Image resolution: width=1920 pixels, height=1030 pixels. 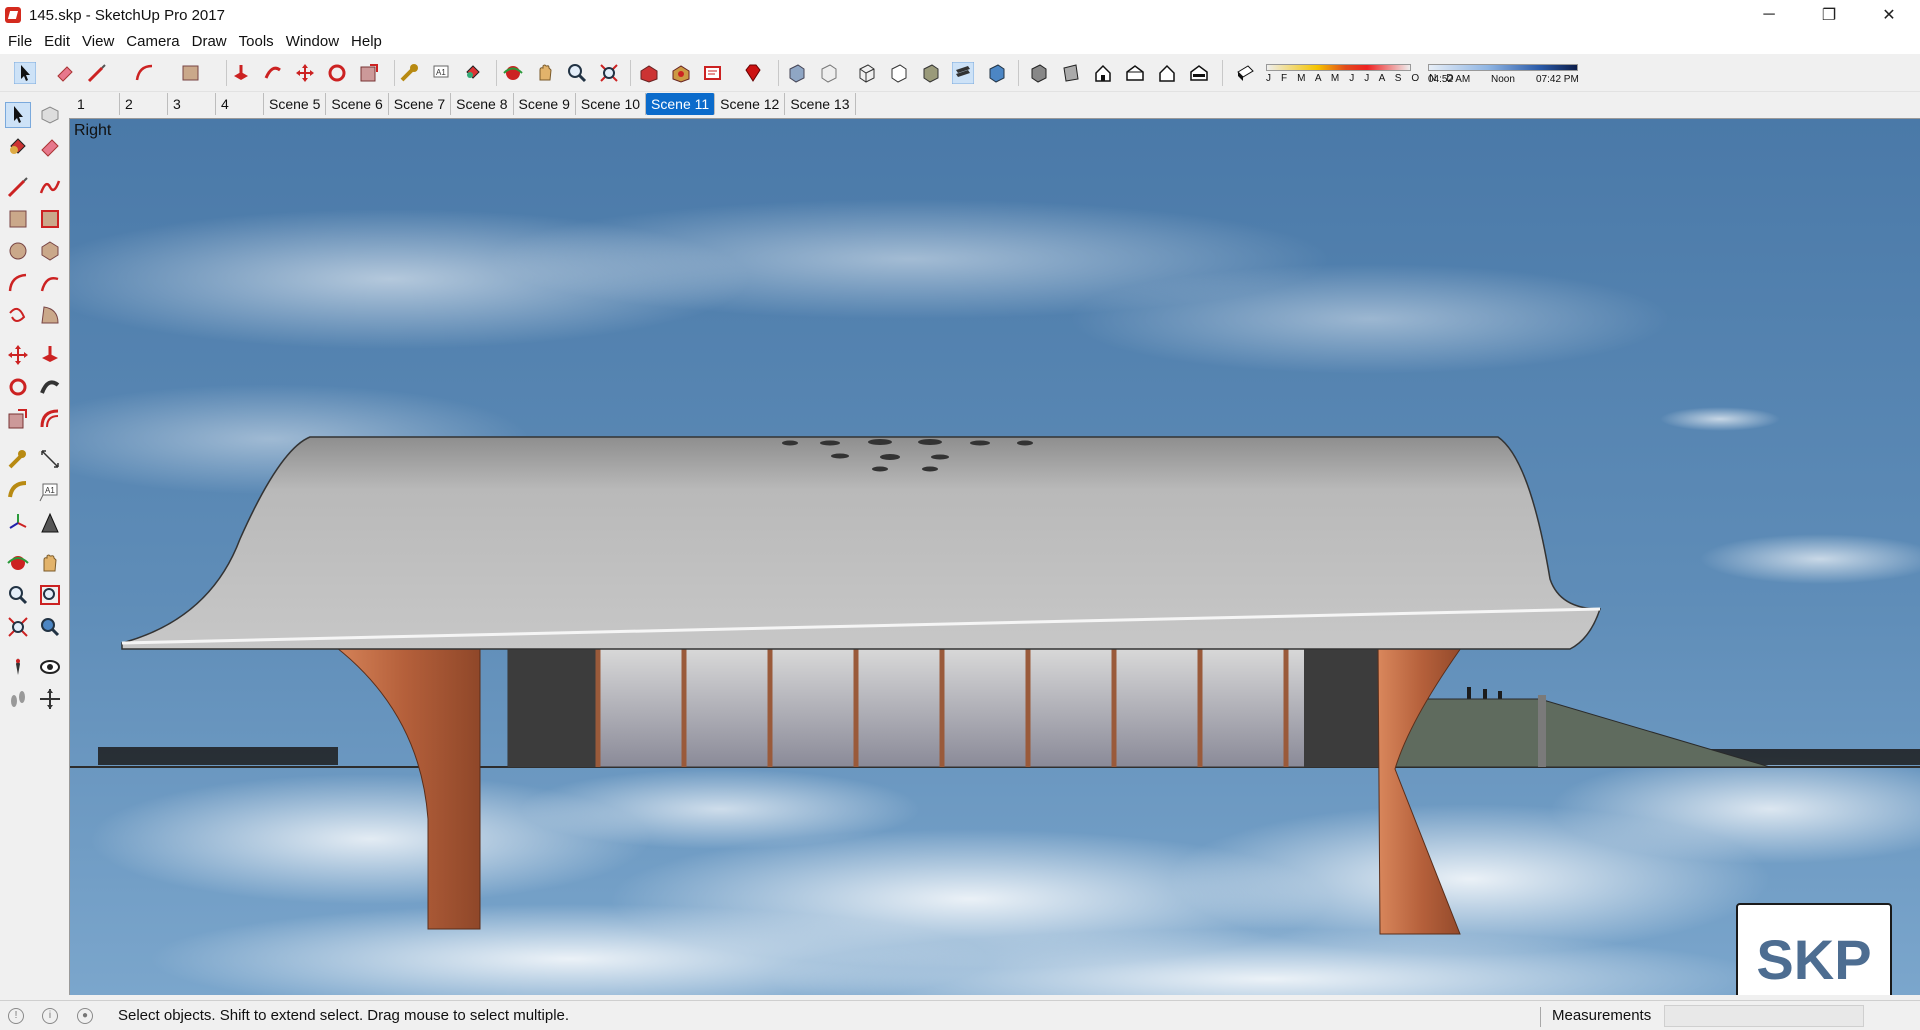 What do you see at coordinates (1135, 73) in the screenshot?
I see `right-view-icon` at bounding box center [1135, 73].